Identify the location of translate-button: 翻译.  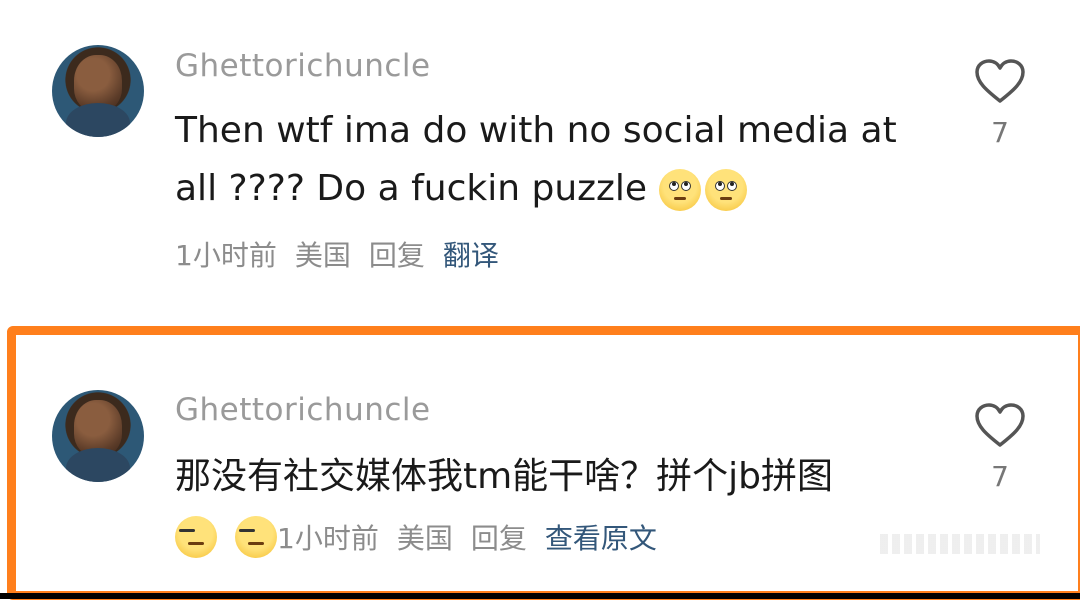
(471, 254).